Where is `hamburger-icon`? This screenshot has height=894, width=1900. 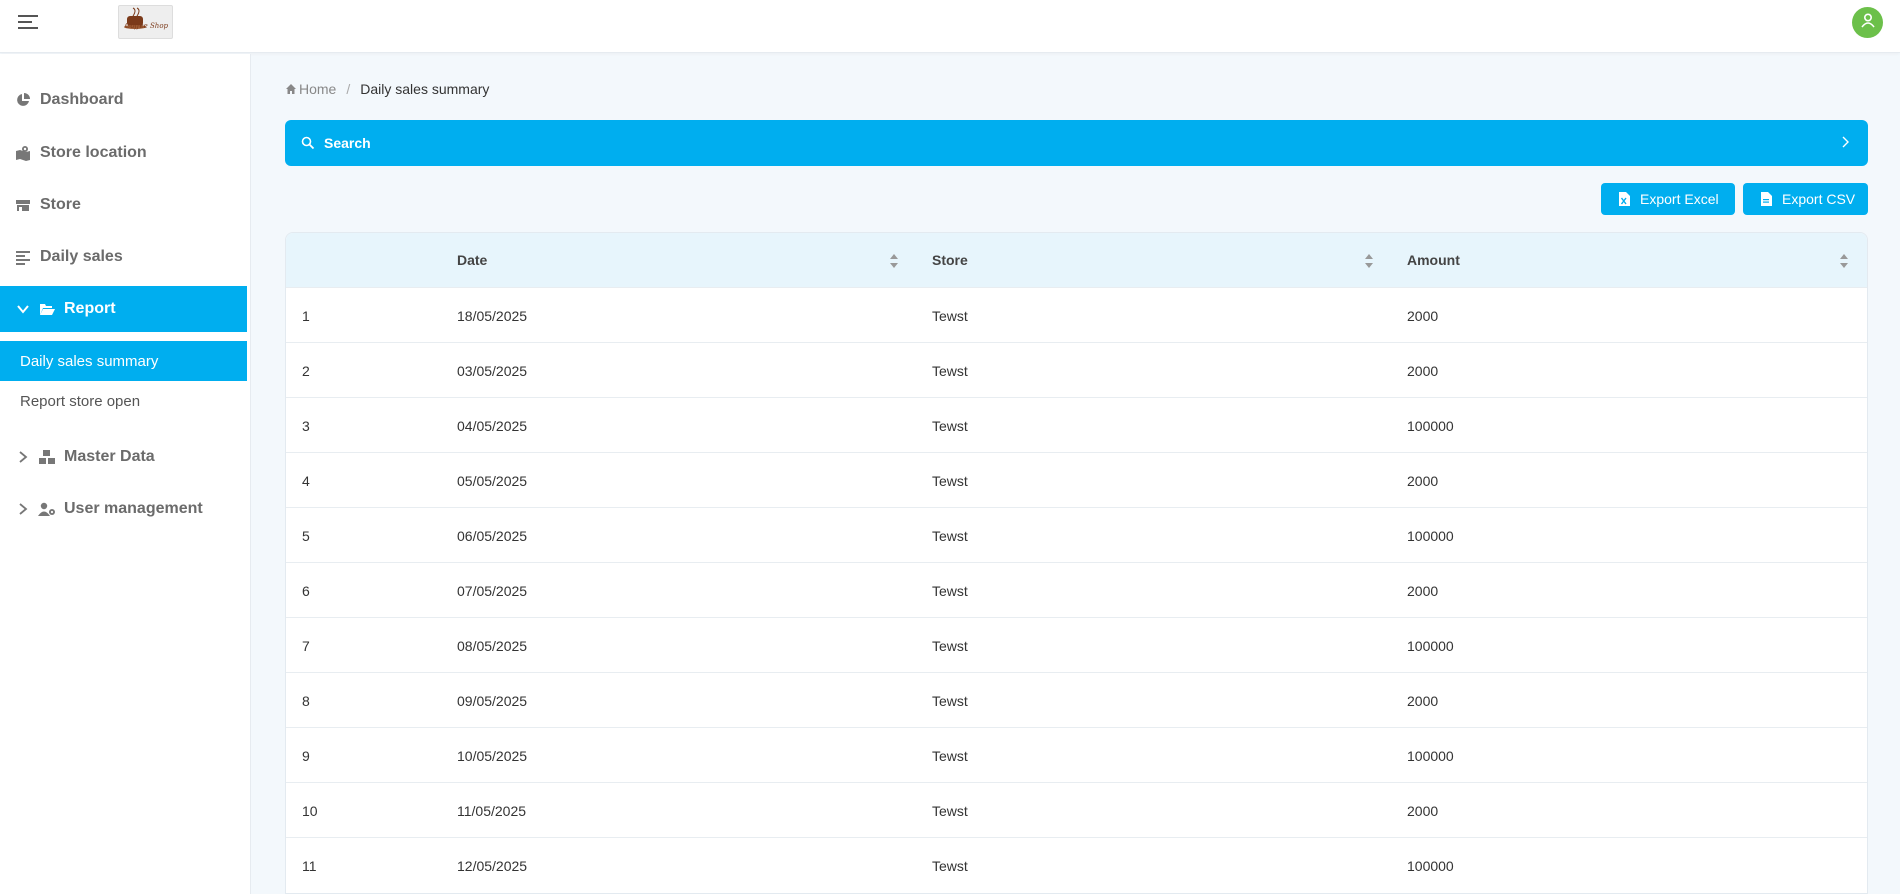
hamburger-icon is located at coordinates (29, 22).